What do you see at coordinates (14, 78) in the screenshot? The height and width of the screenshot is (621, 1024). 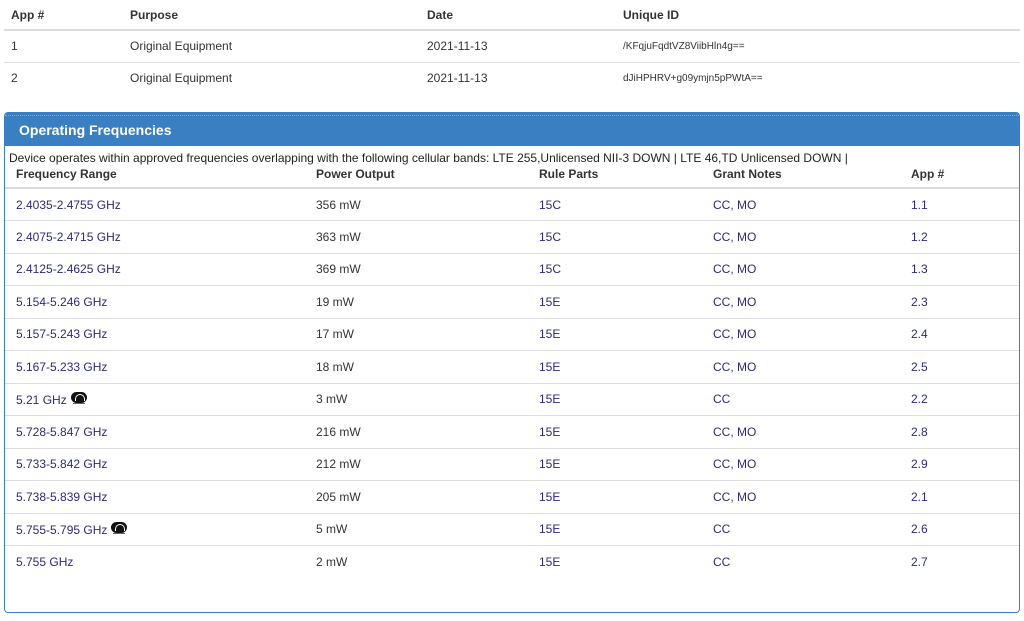 I see `app-number: 2` at bounding box center [14, 78].